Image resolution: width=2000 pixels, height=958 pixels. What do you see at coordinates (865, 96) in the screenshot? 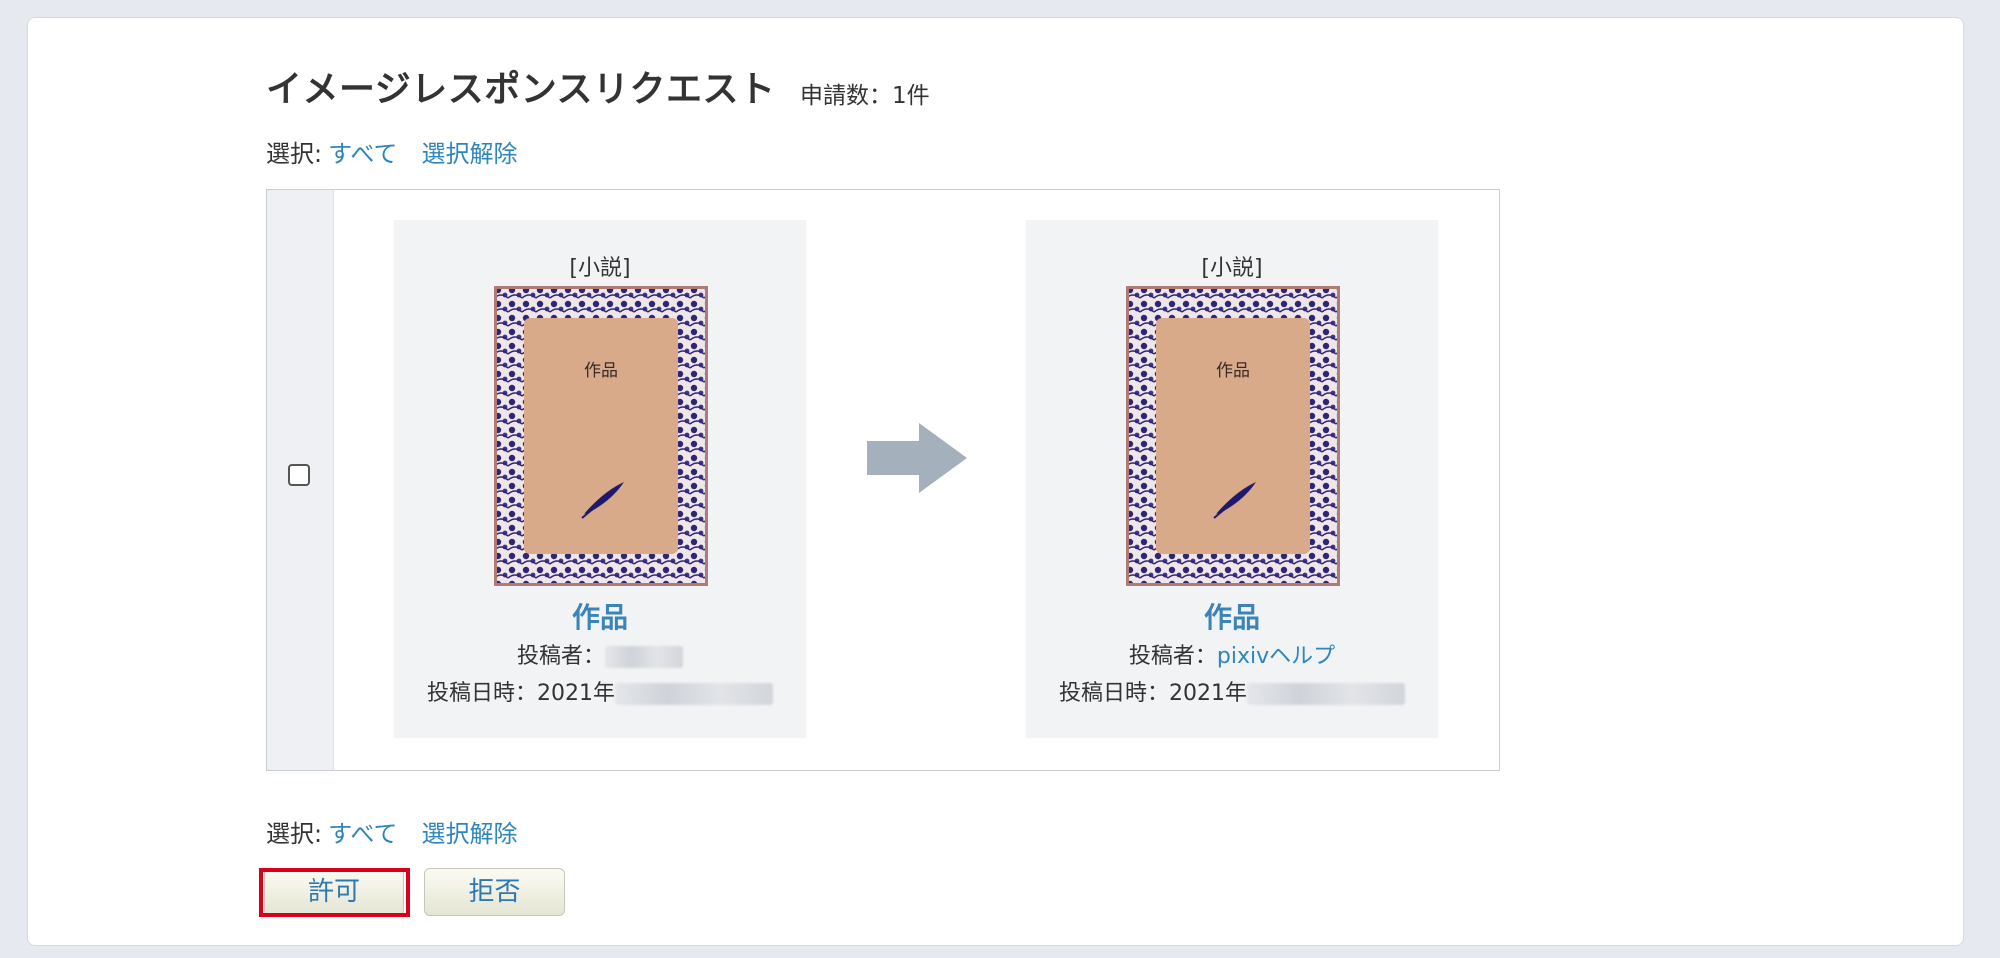
I see `request-count: 申請数：1件` at bounding box center [865, 96].